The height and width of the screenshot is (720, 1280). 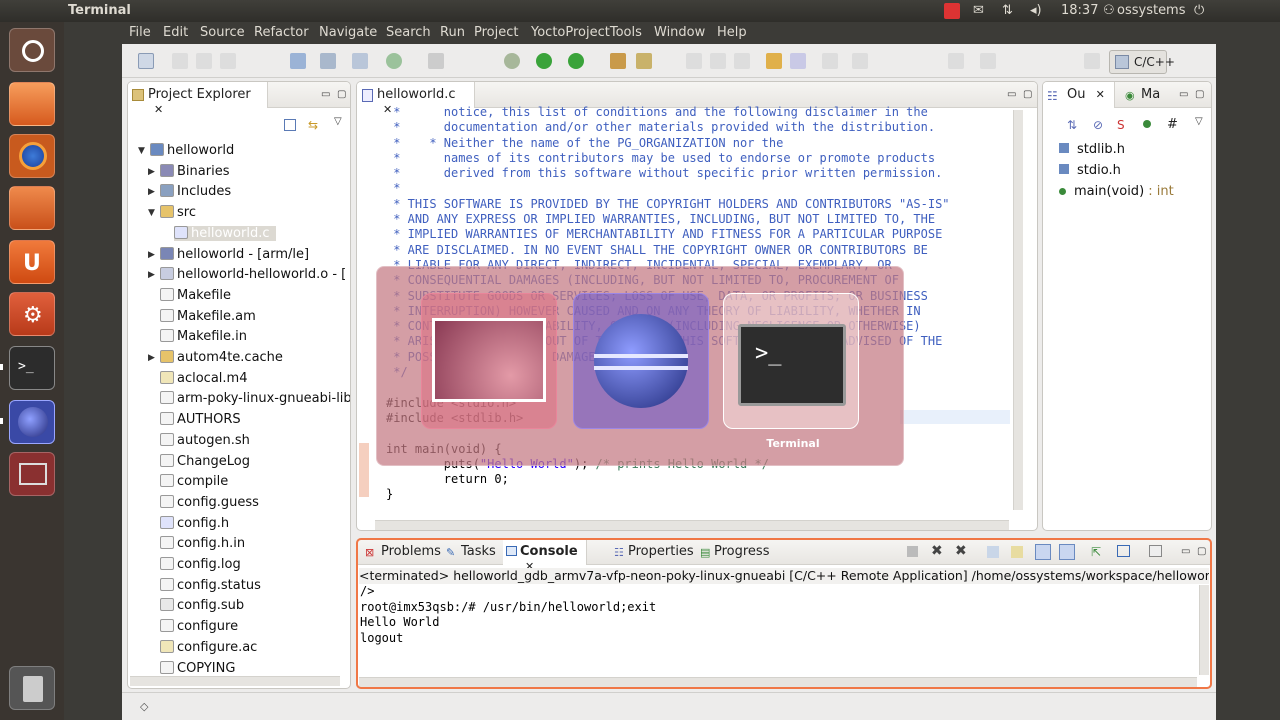 What do you see at coordinates (32, 262) in the screenshot?
I see `launcher-ubuntu-one: U` at bounding box center [32, 262].